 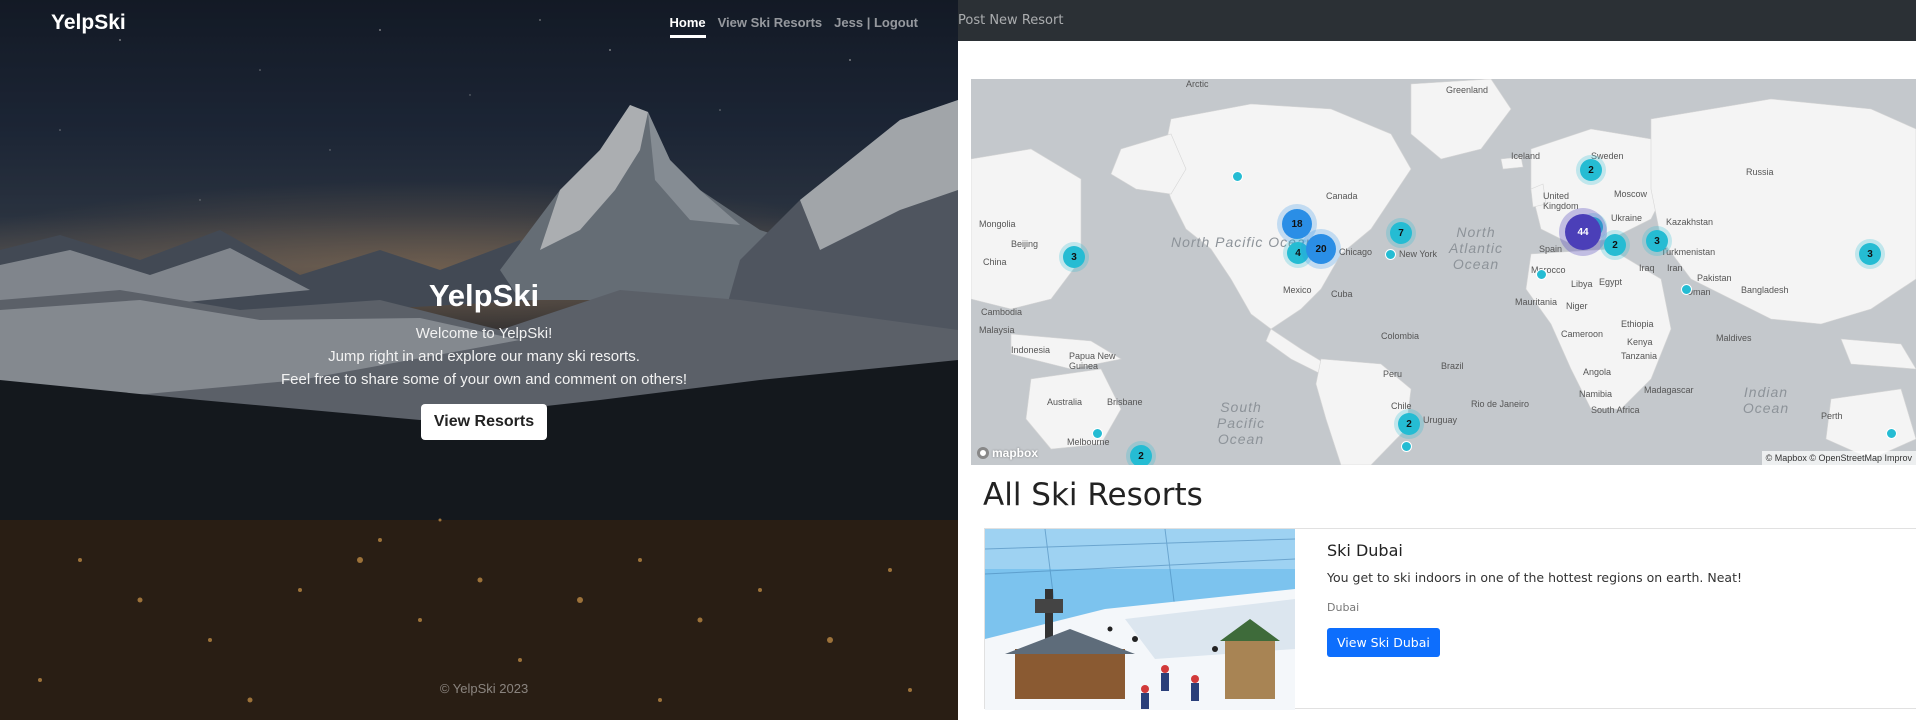 I want to click on place-label: China, so click(x=995, y=262).